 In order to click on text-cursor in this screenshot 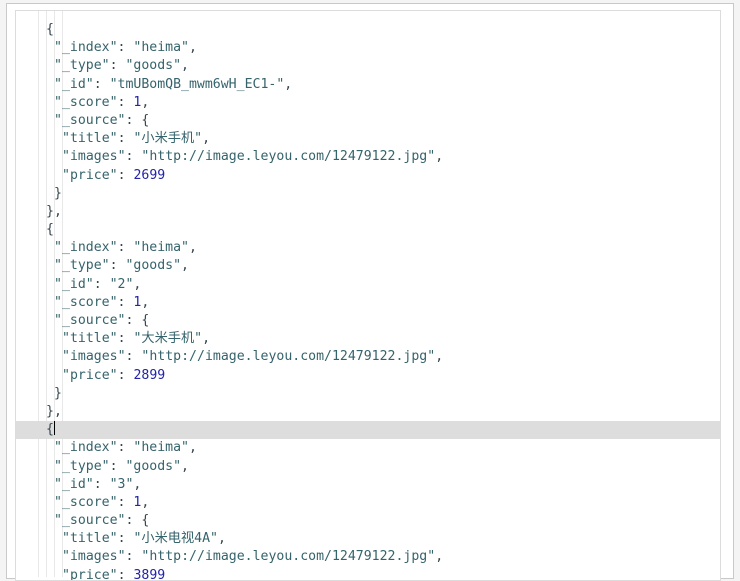, I will do `click(54, 428)`.